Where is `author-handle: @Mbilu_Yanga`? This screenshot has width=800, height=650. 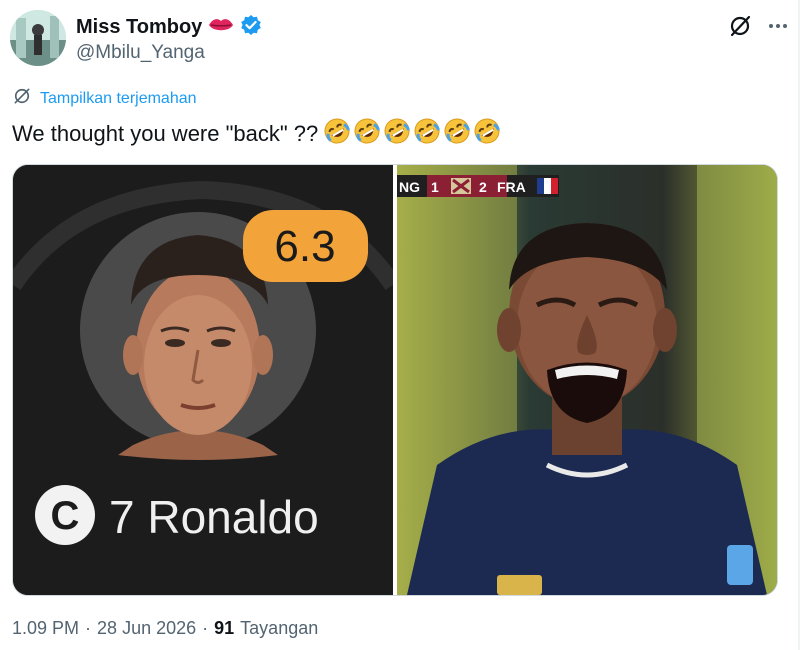 author-handle: @Mbilu_Yanga is located at coordinates (140, 53).